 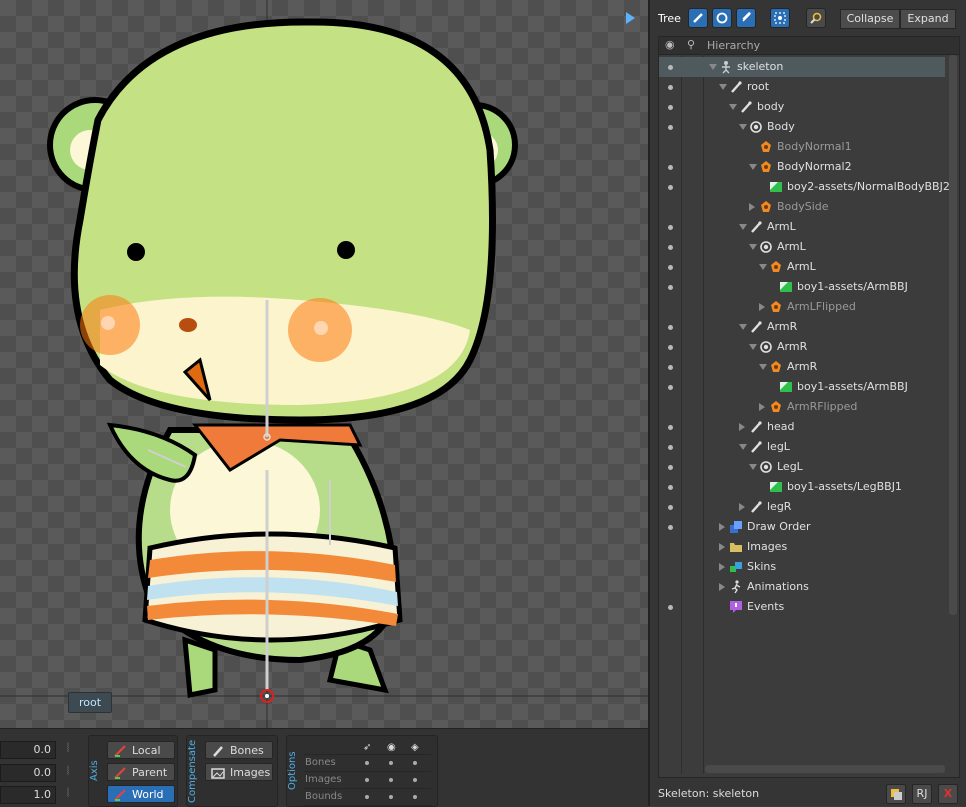 What do you see at coordinates (948, 794) in the screenshot?
I see `delete-button: X` at bounding box center [948, 794].